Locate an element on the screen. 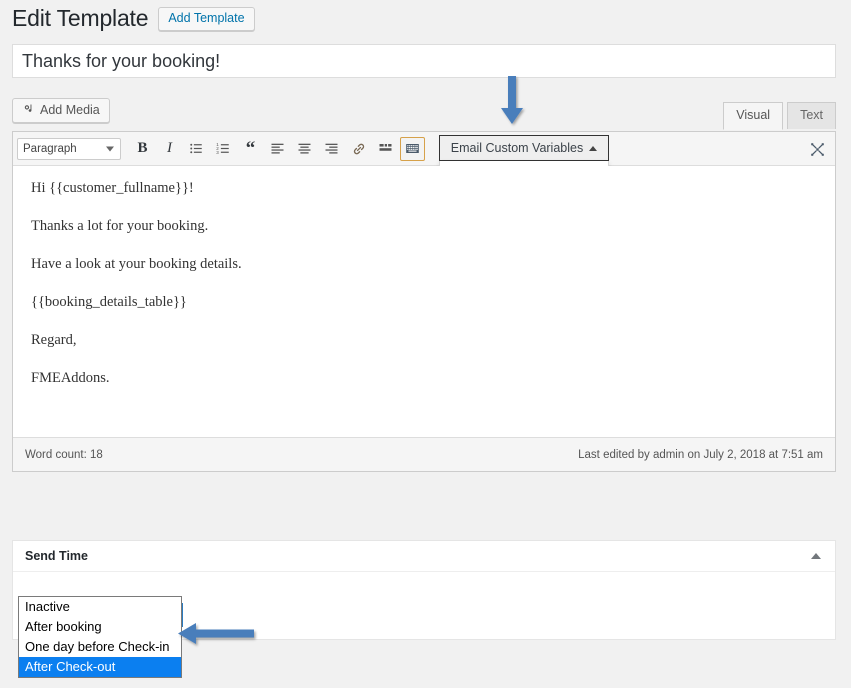 The height and width of the screenshot is (688, 851). option-after-check-out: After Check-out is located at coordinates (100, 667).